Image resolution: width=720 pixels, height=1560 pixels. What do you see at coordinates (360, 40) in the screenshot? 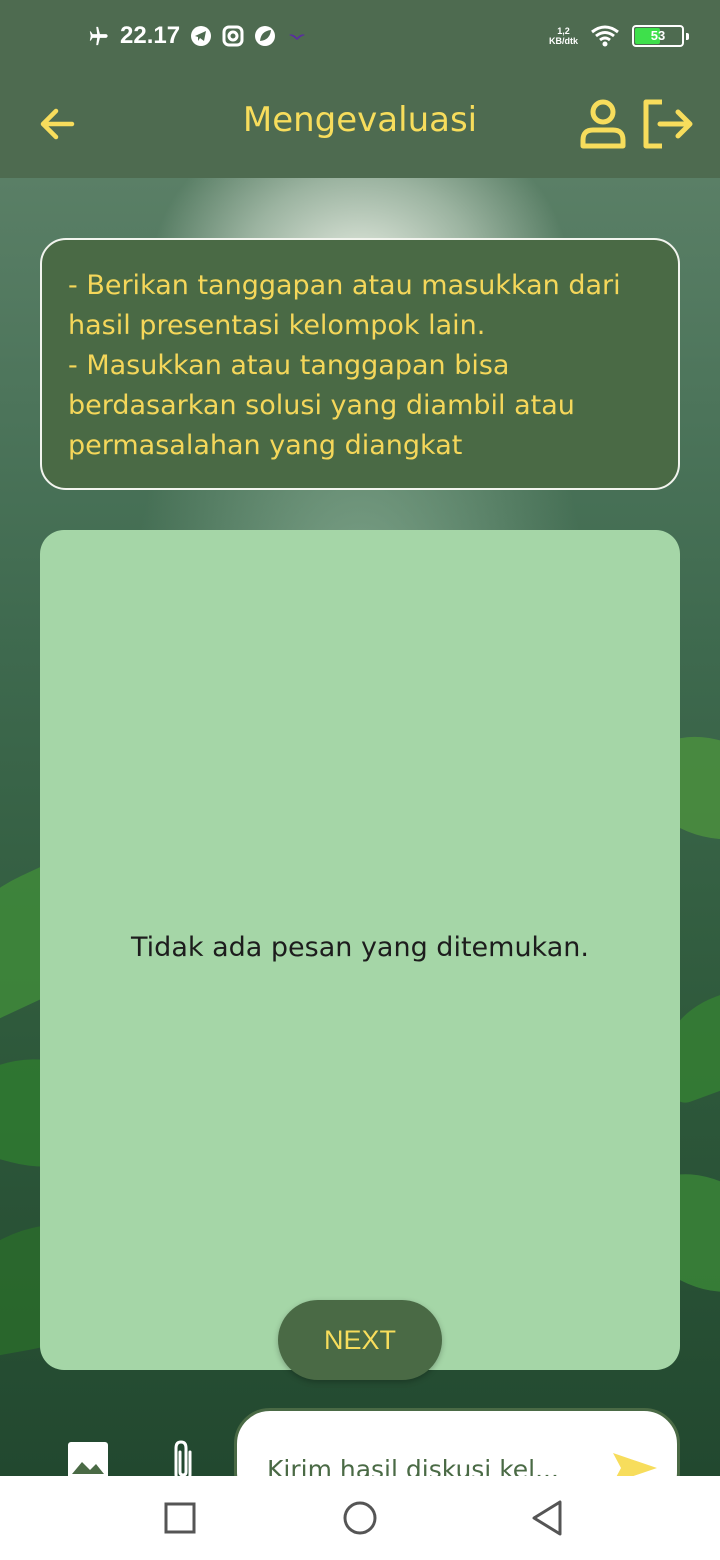
I see `status-bar: 22.17 1,2 KB/dtk 53` at bounding box center [360, 40].